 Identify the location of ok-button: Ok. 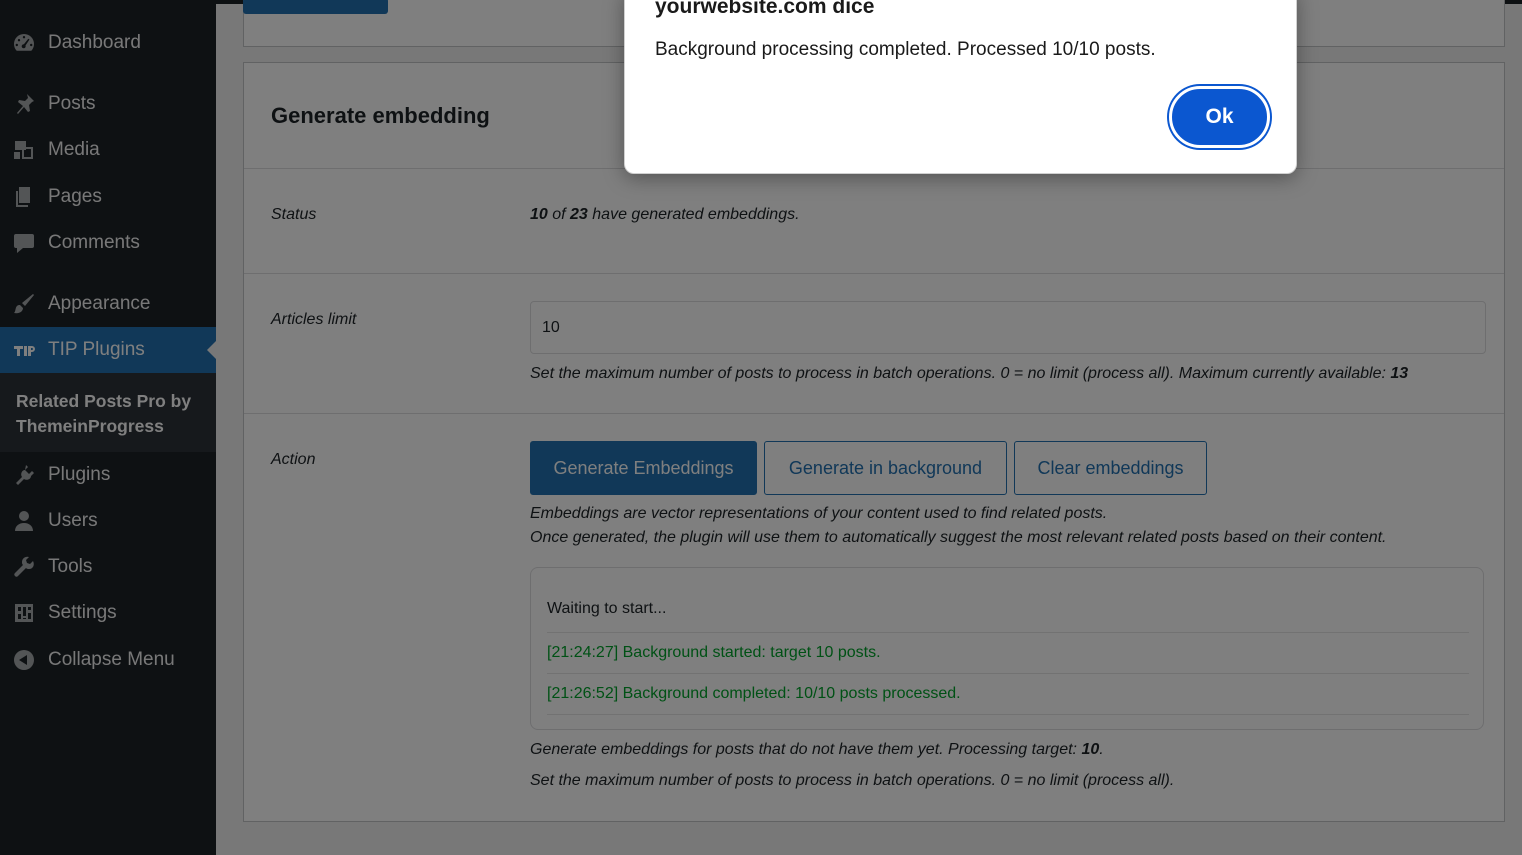
(1219, 117).